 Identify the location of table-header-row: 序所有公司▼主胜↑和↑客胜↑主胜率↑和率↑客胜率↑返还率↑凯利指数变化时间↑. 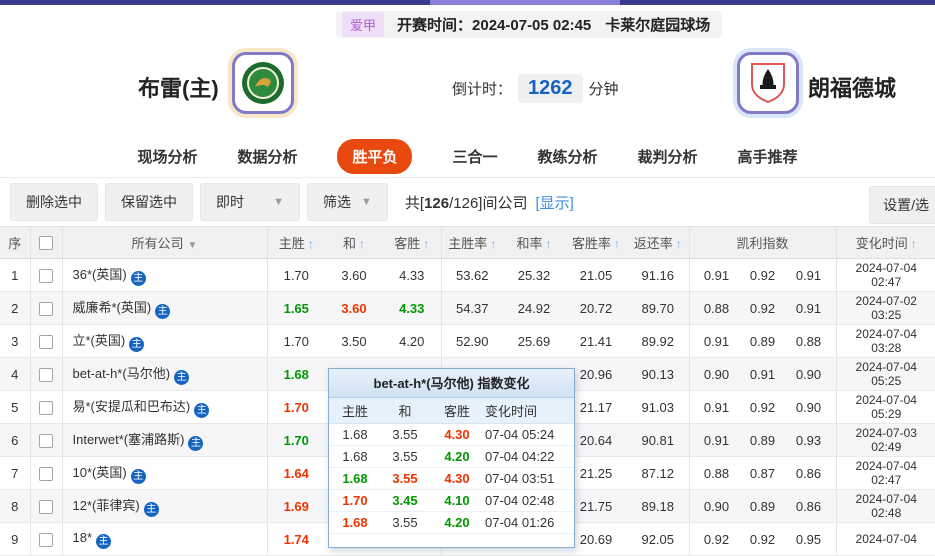
(467, 243).